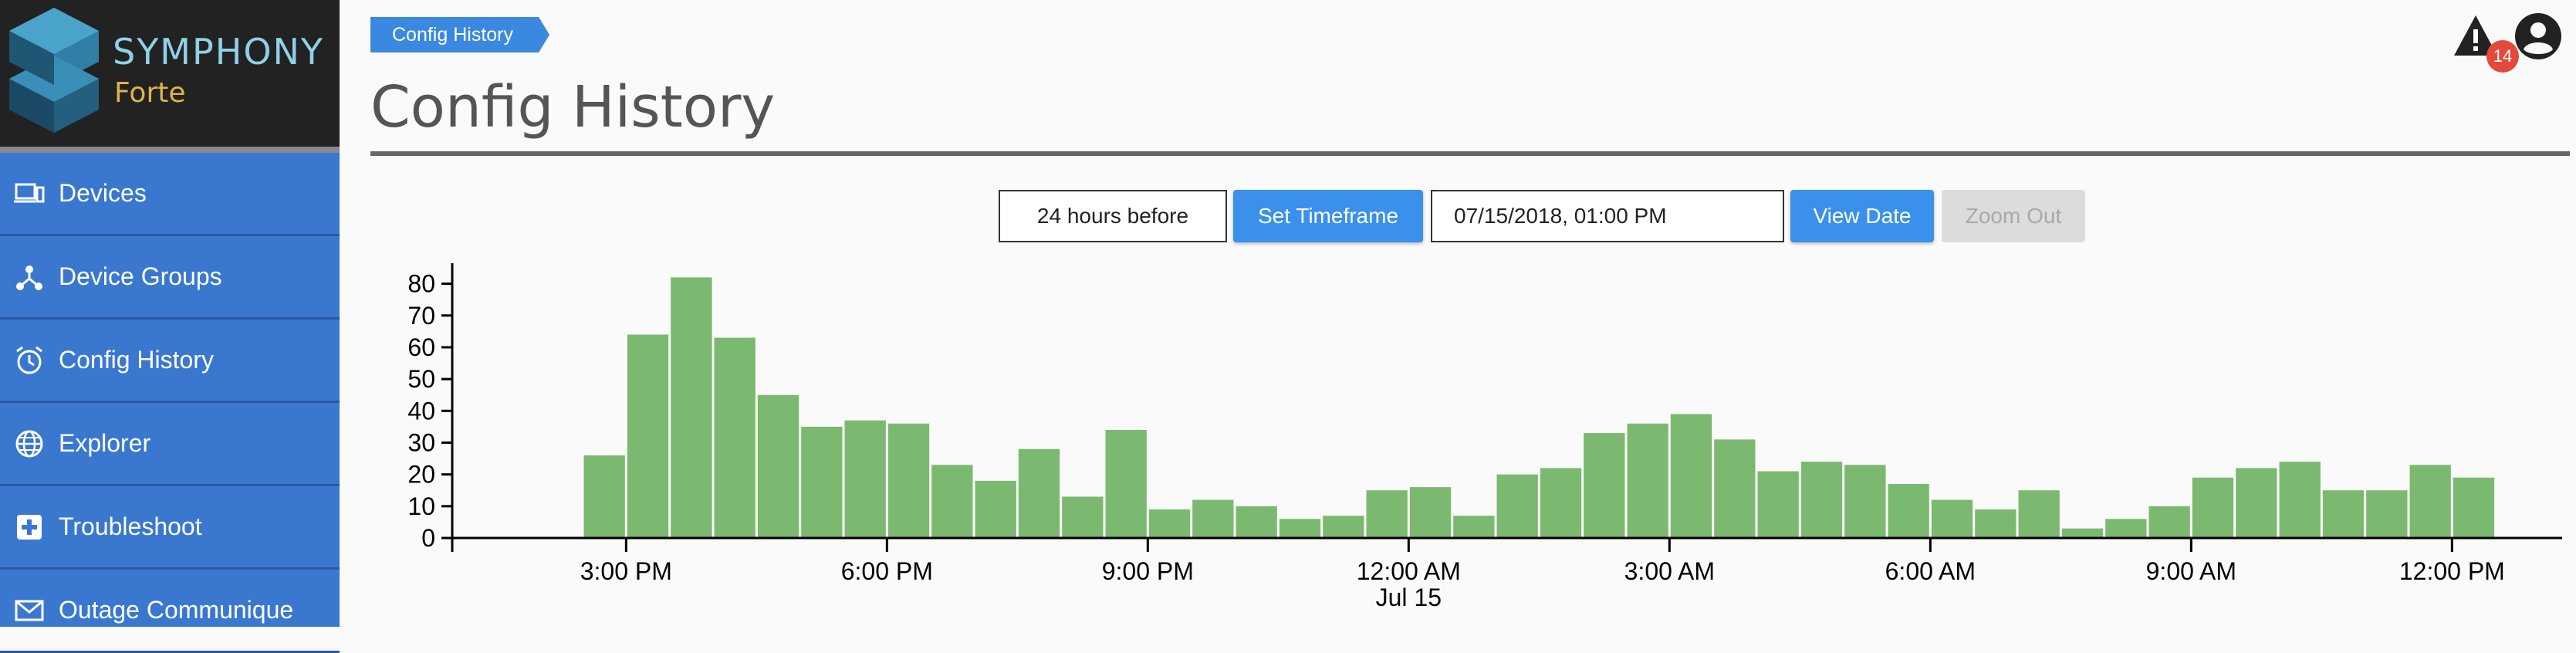 The height and width of the screenshot is (653, 2576). I want to click on sidebar-item-label: Explorer, so click(105, 443).